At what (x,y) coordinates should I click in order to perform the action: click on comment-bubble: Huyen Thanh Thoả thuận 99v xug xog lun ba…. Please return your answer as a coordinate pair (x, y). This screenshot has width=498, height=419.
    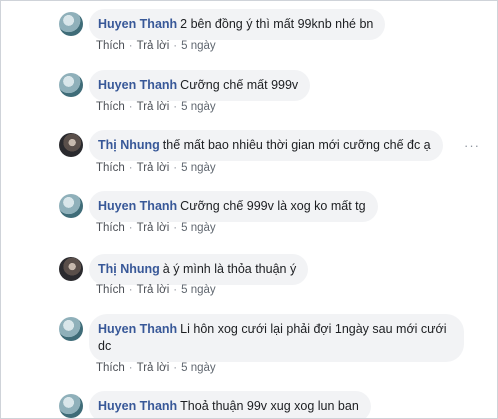
    Looking at the image, I should click on (230, 404).